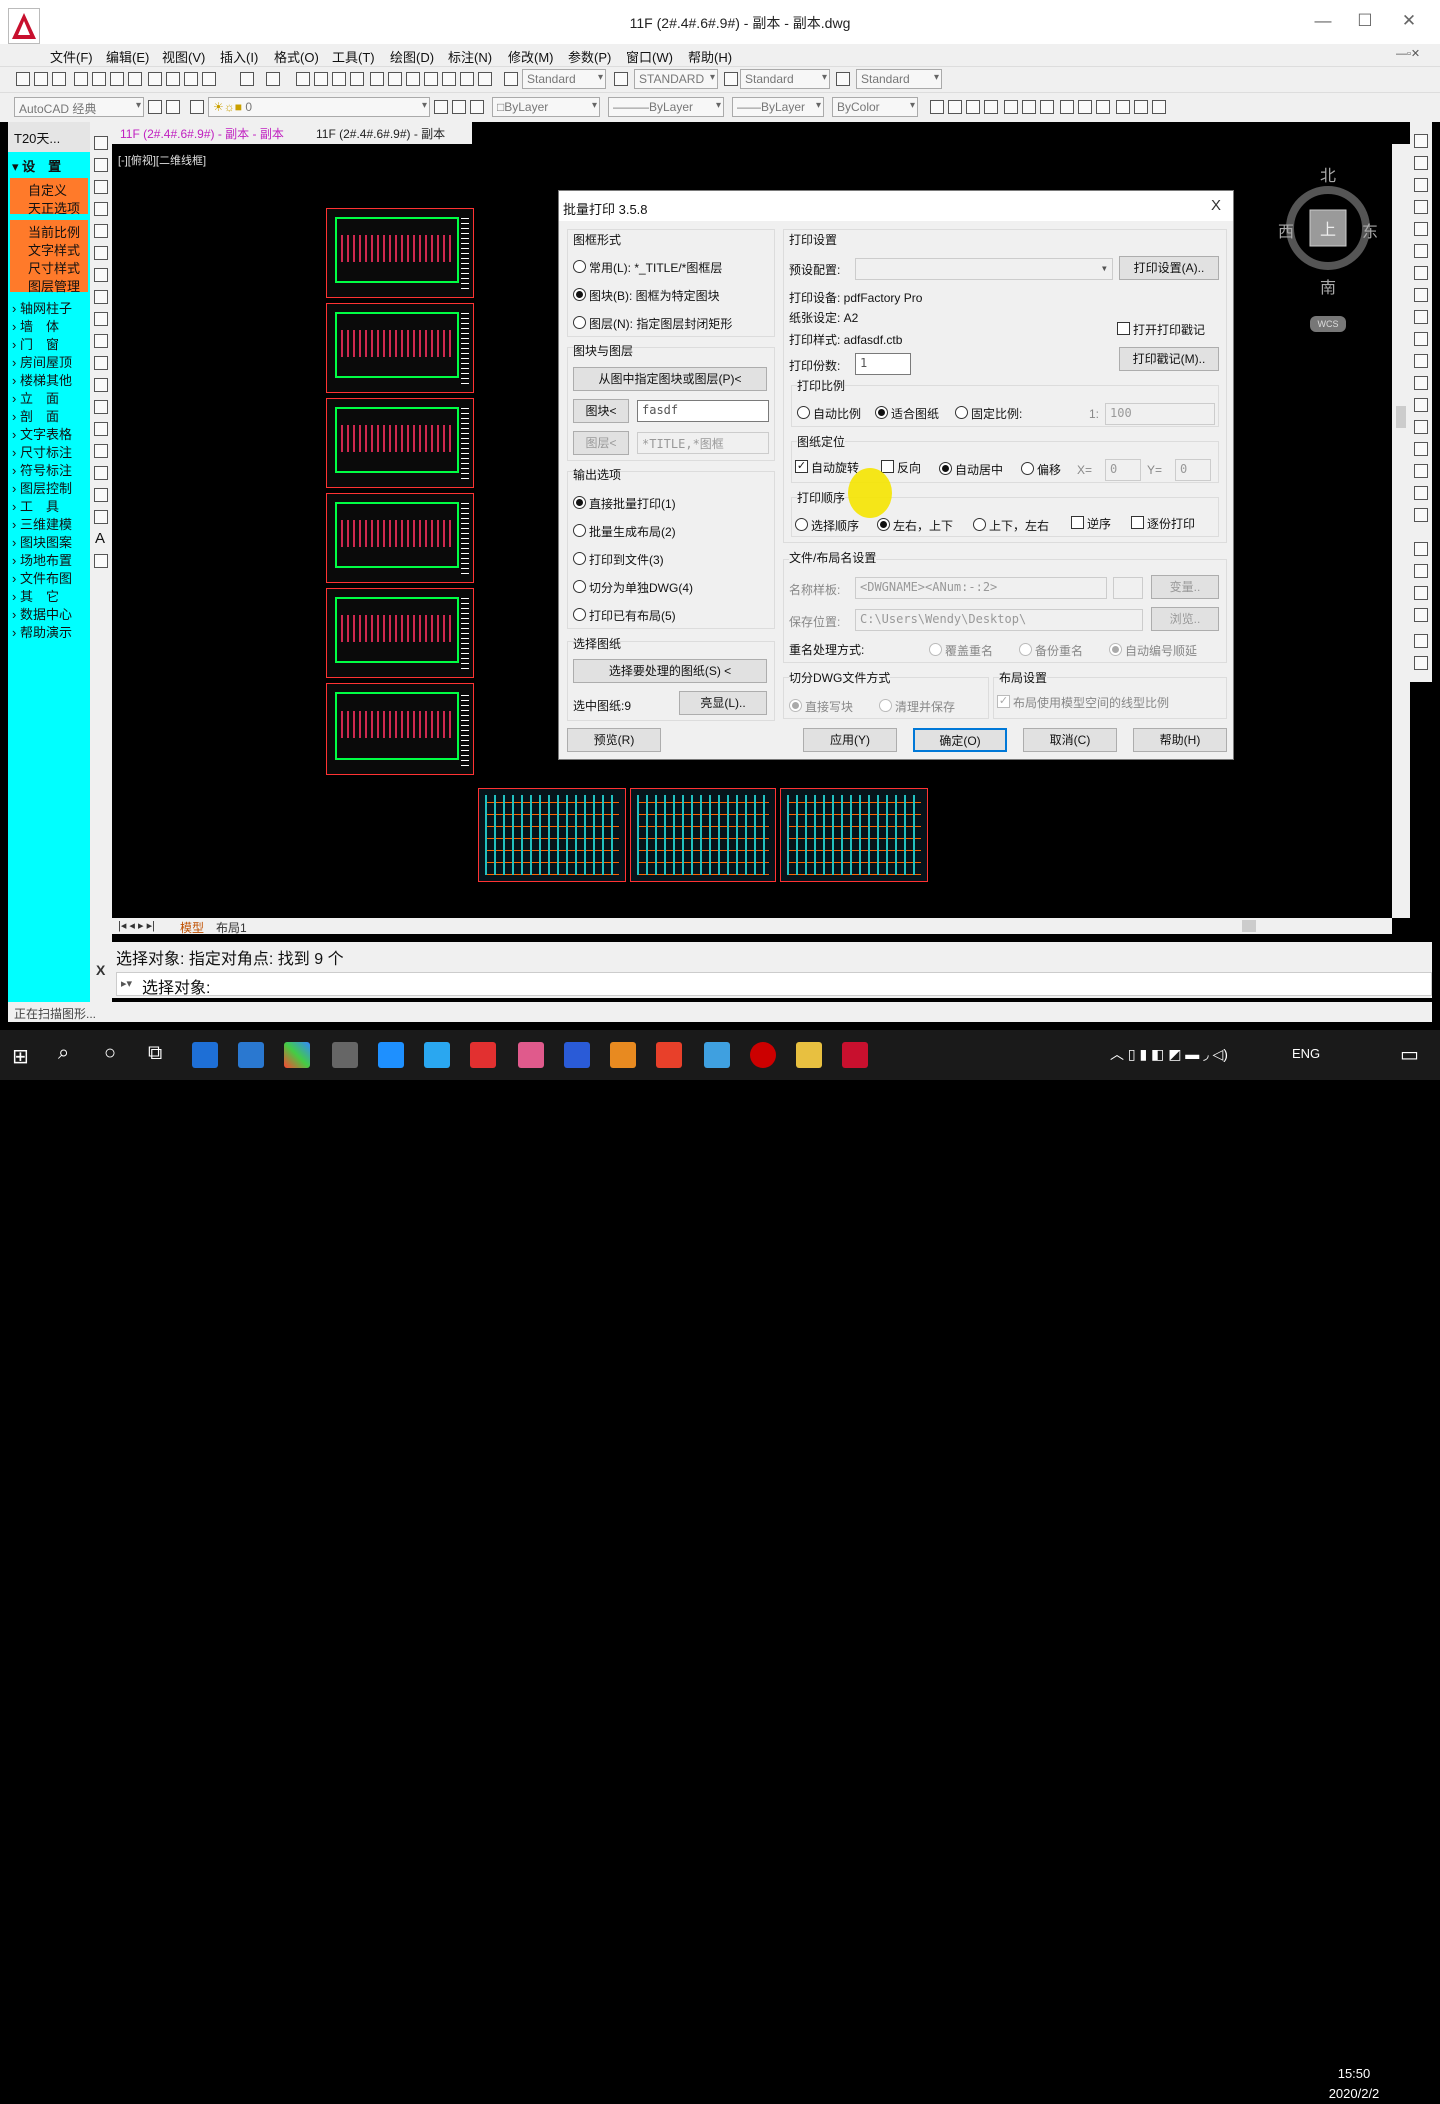  What do you see at coordinates (449, 79) in the screenshot?
I see `markup-icon` at bounding box center [449, 79].